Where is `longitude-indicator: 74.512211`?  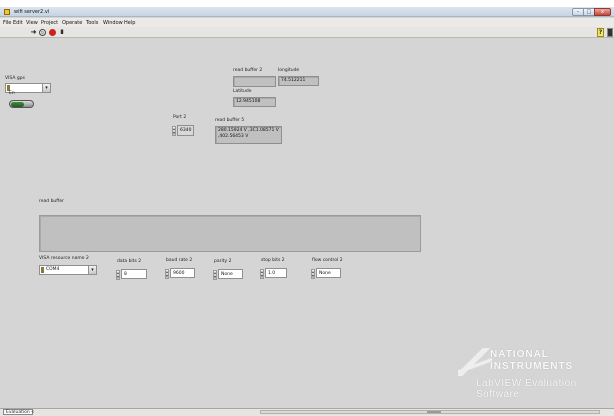
longitude-indicator: 74.512211 is located at coordinates (298, 81).